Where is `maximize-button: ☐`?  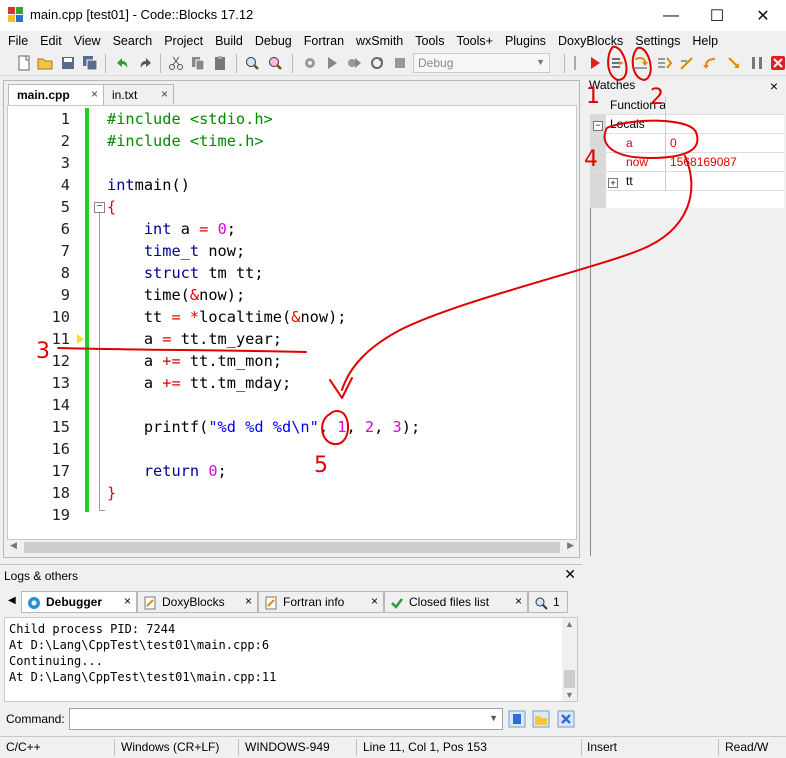 maximize-button: ☐ is located at coordinates (717, 15).